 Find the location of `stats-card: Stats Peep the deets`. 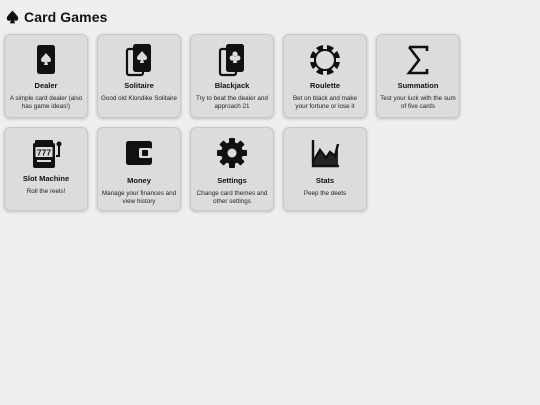

stats-card: Stats Peep the deets is located at coordinates (325, 169).